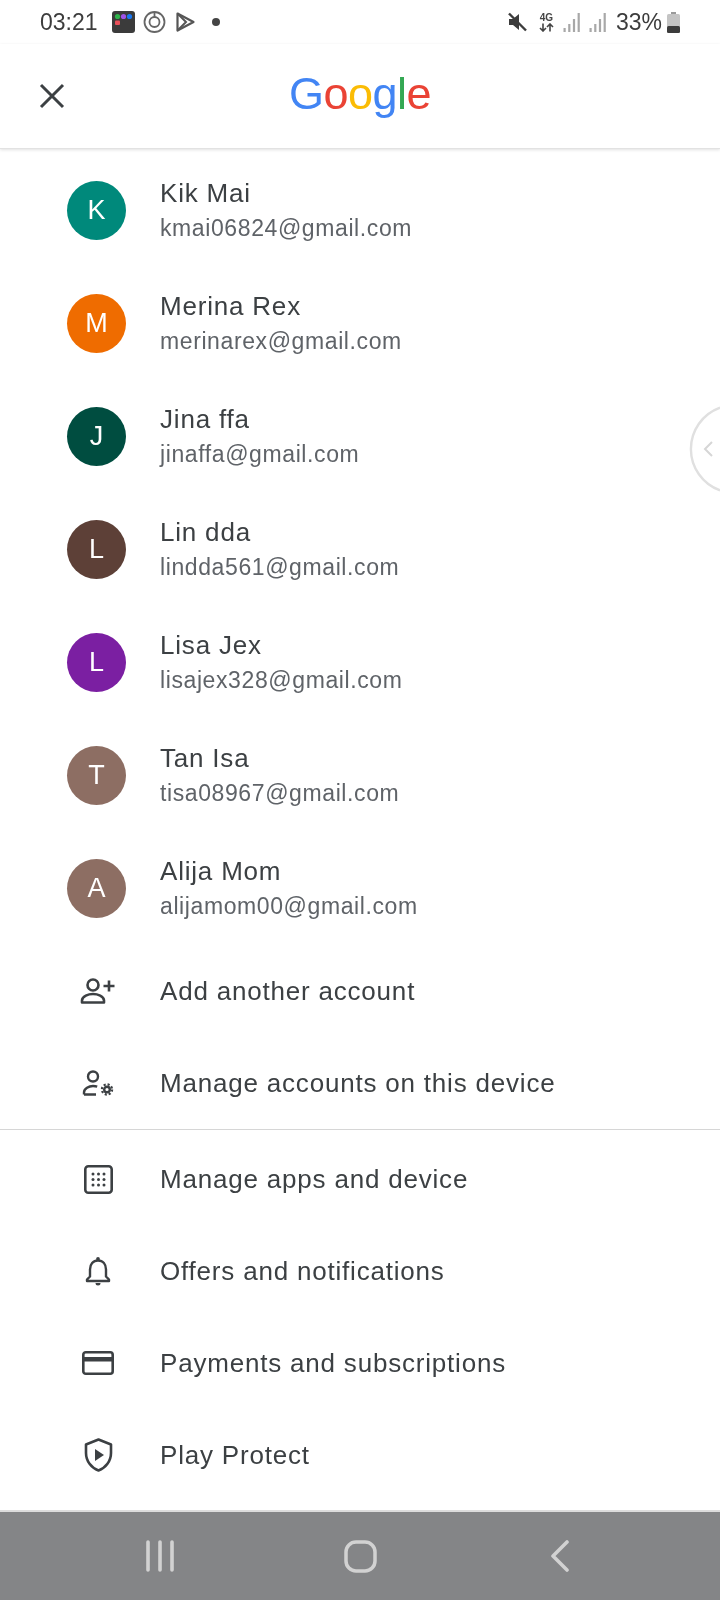 The height and width of the screenshot is (1600, 720). What do you see at coordinates (286, 193) in the screenshot?
I see `account-name: Kik Mai` at bounding box center [286, 193].